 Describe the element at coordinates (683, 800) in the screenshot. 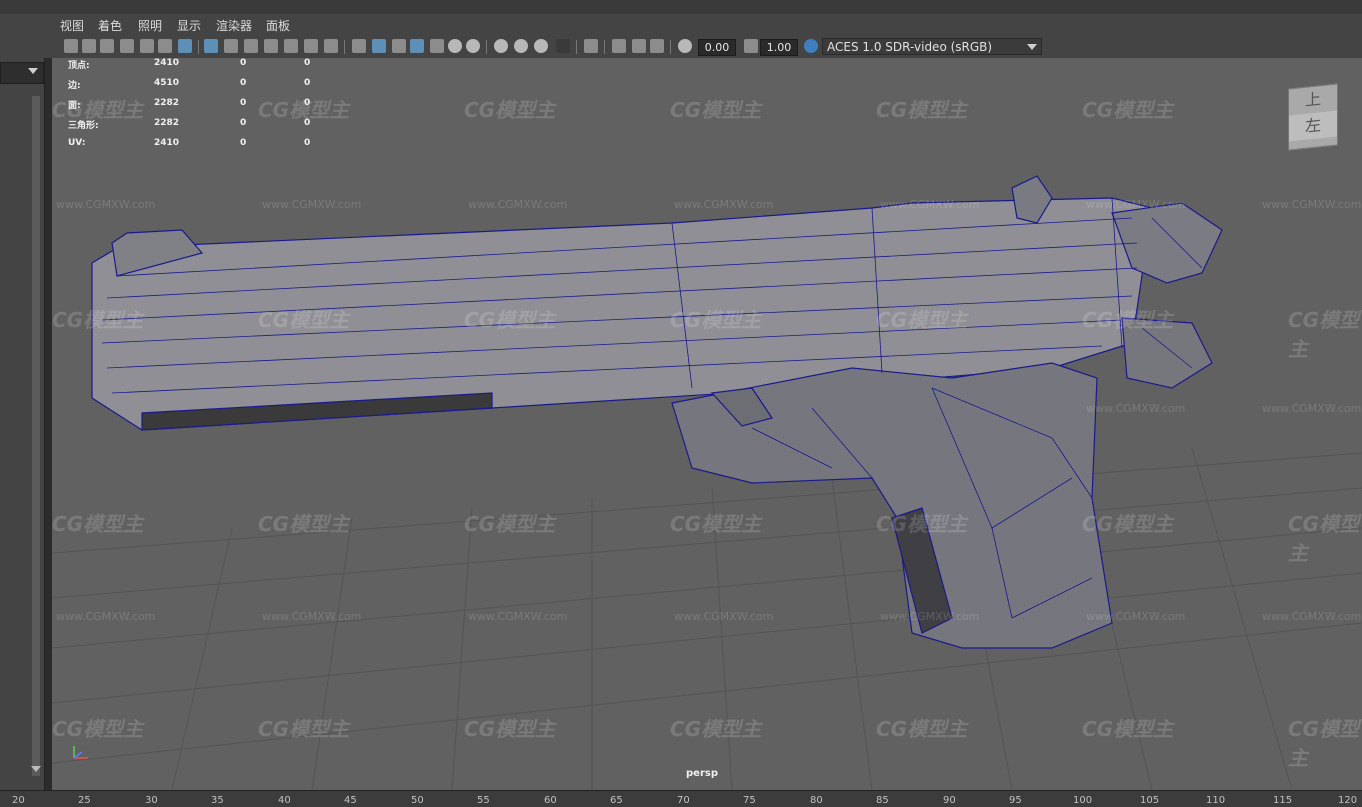

I see `ruler-tick: 70` at that location.